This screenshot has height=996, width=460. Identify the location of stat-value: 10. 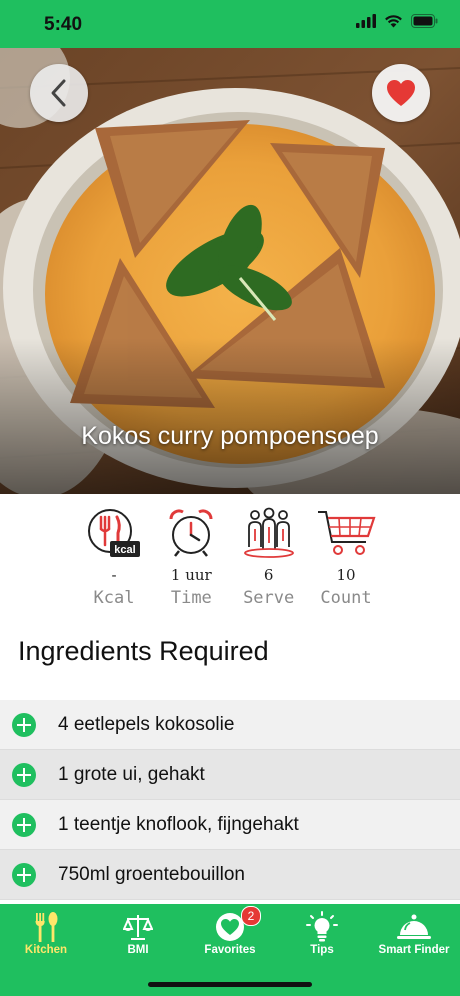
(346, 575).